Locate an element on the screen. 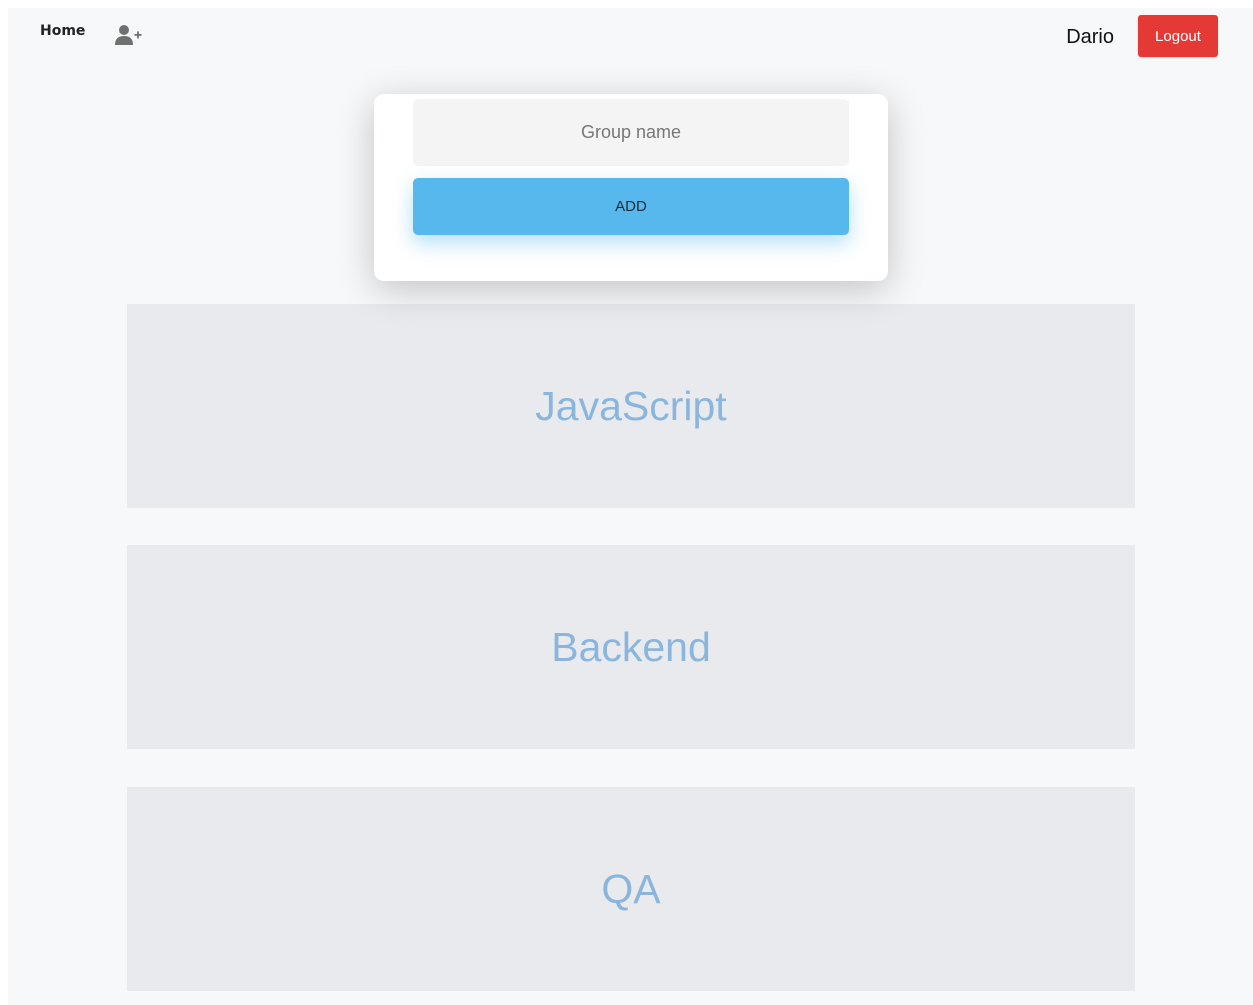 Image resolution: width=1253 pixels, height=1005 pixels. add-group-button: ADD is located at coordinates (631, 206).